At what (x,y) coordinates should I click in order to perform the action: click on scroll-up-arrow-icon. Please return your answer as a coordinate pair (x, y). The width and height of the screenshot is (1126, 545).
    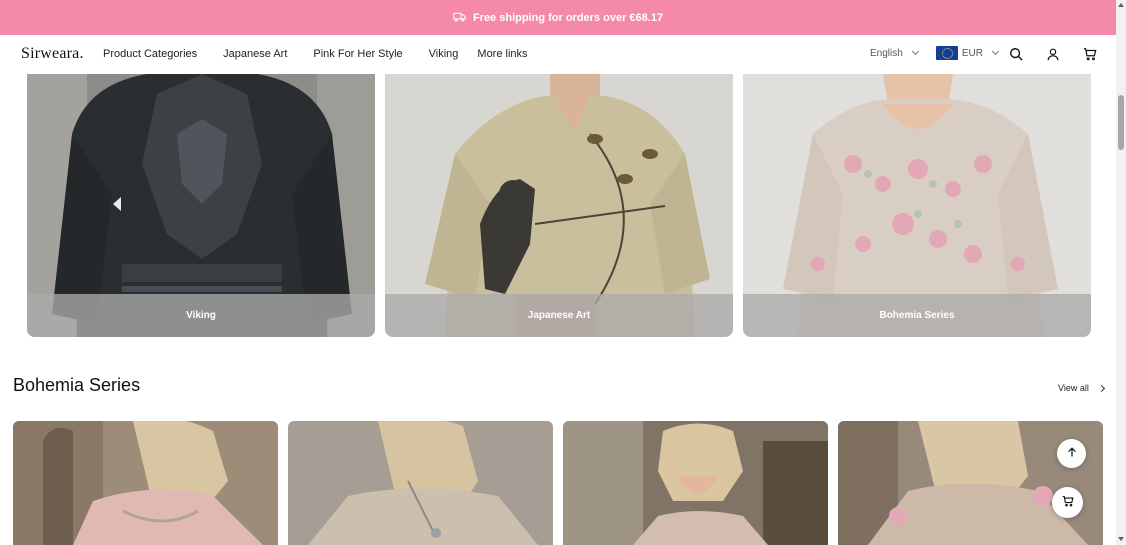
    Looking at the image, I should click on (1121, 5).